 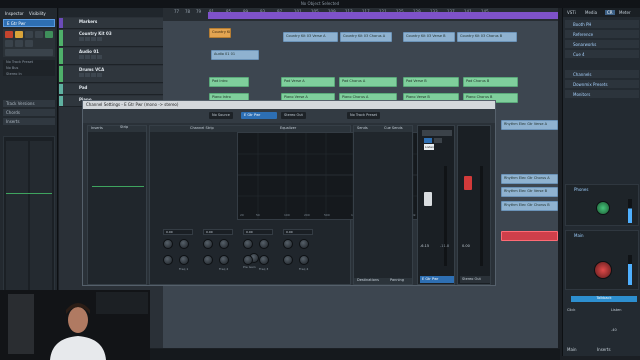 What do you see at coordinates (603, 270) in the screenshot?
I see `main-level-knob` at bounding box center [603, 270].